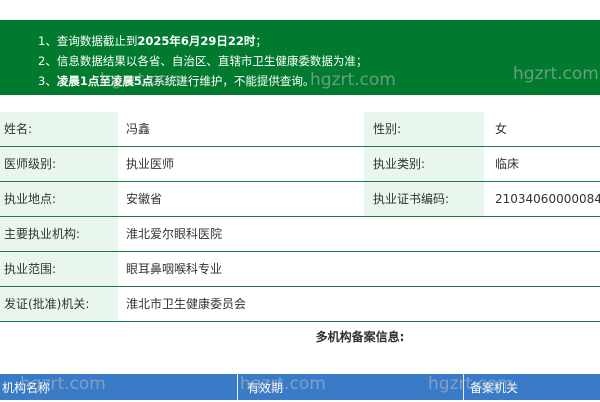 This screenshot has width=600, height=402. I want to click on location-value: 安徽省, so click(241, 199).